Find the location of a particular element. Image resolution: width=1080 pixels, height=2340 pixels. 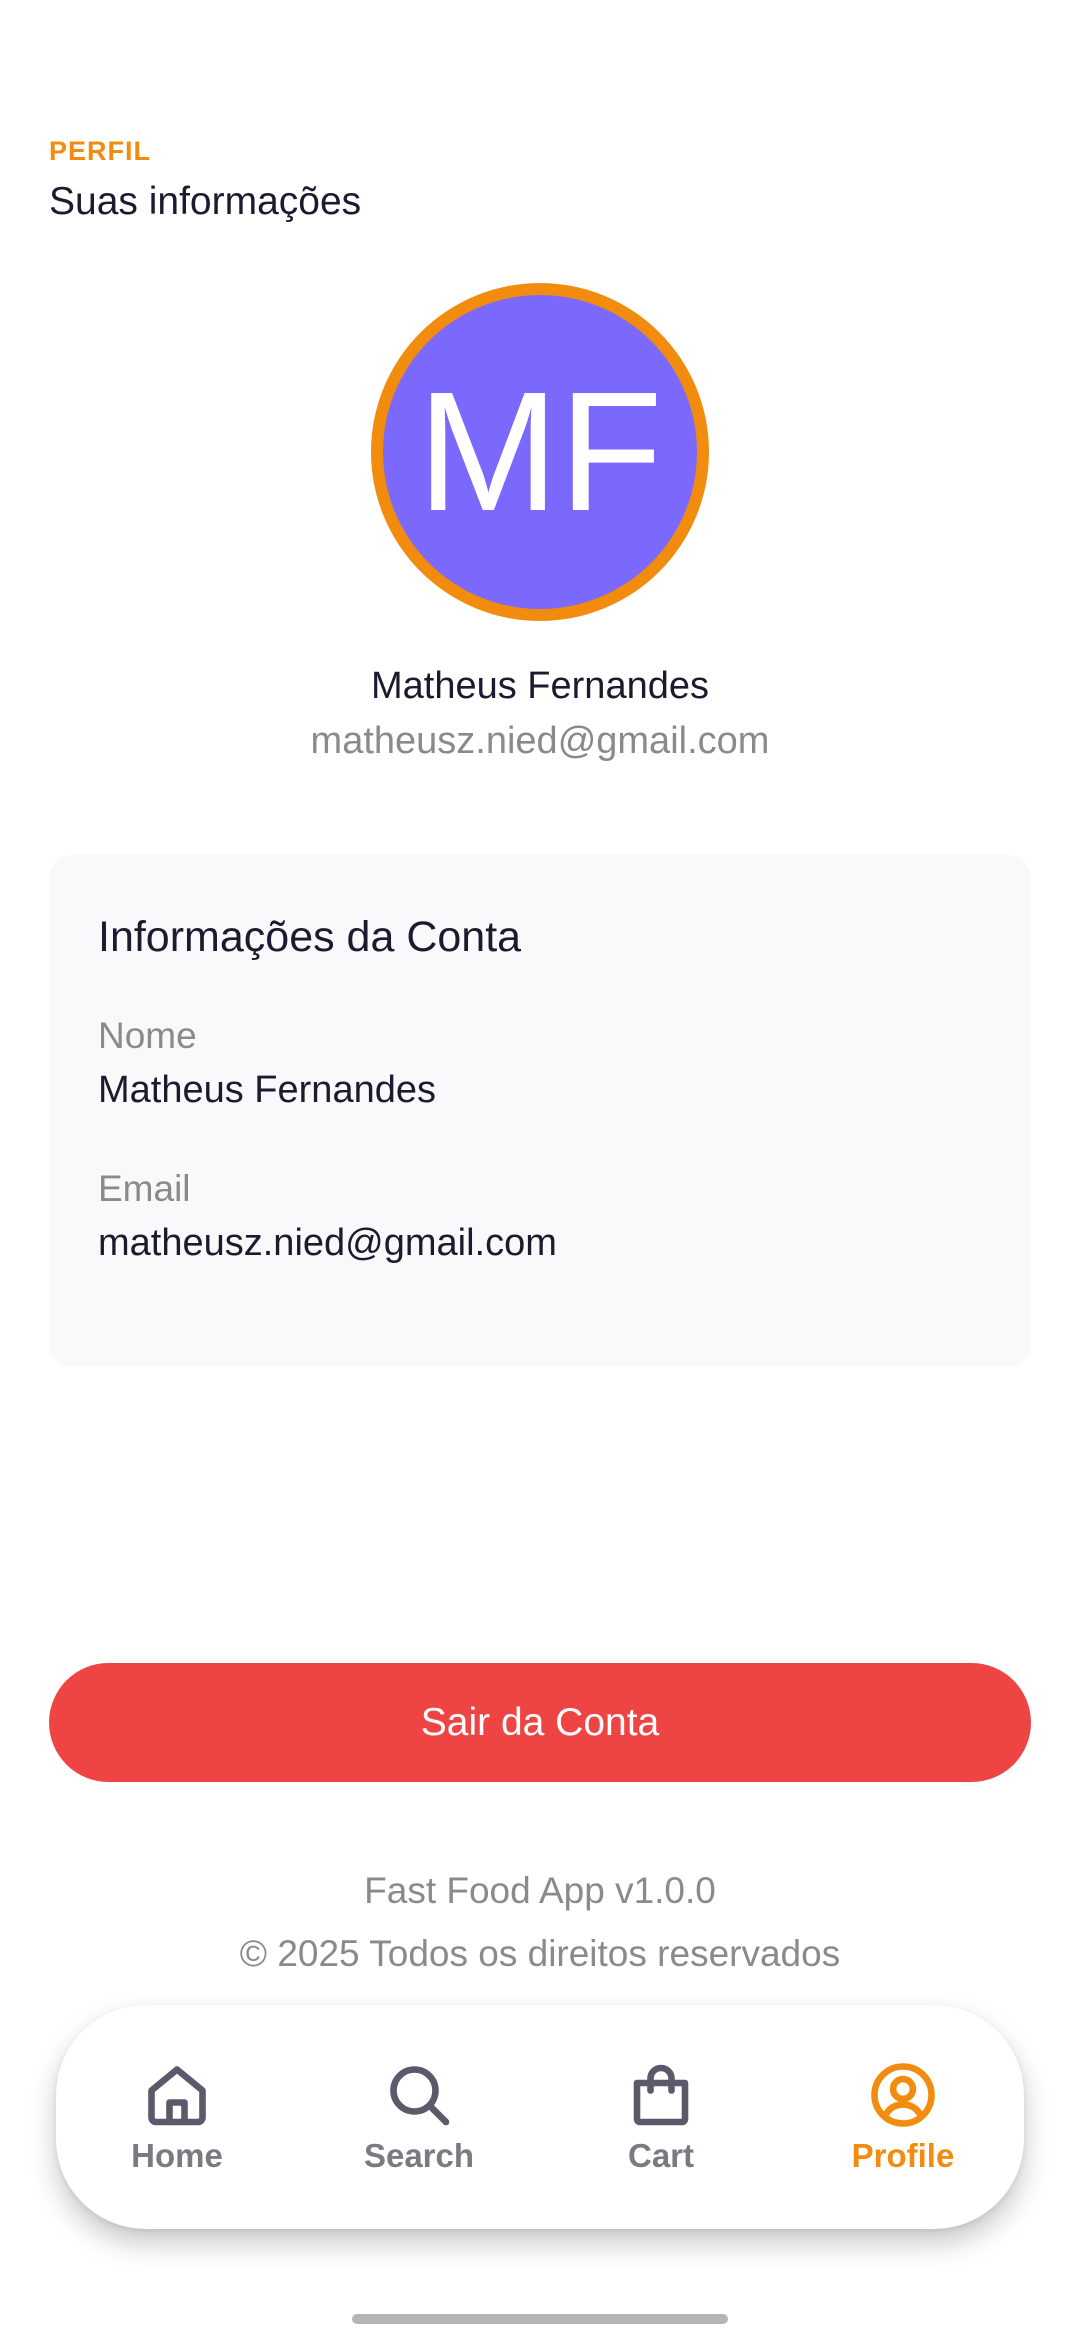

nav-label-search: Search is located at coordinates (419, 2155).